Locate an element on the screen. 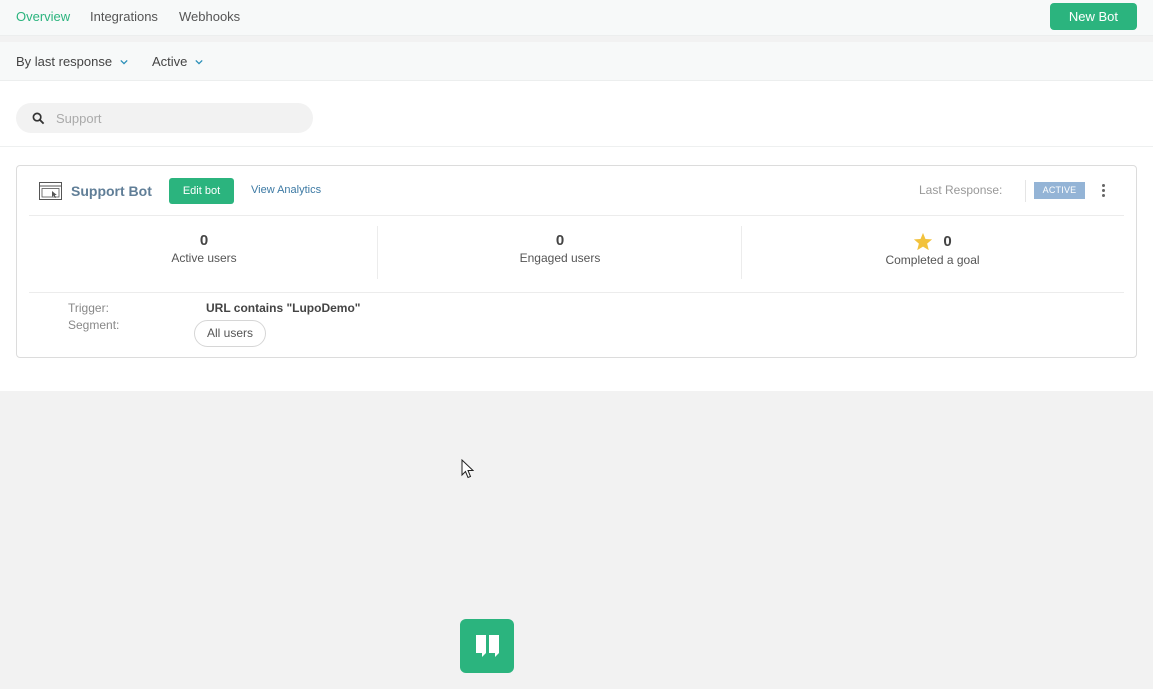  filter-bar: By last response Active is located at coordinates (576, 61).